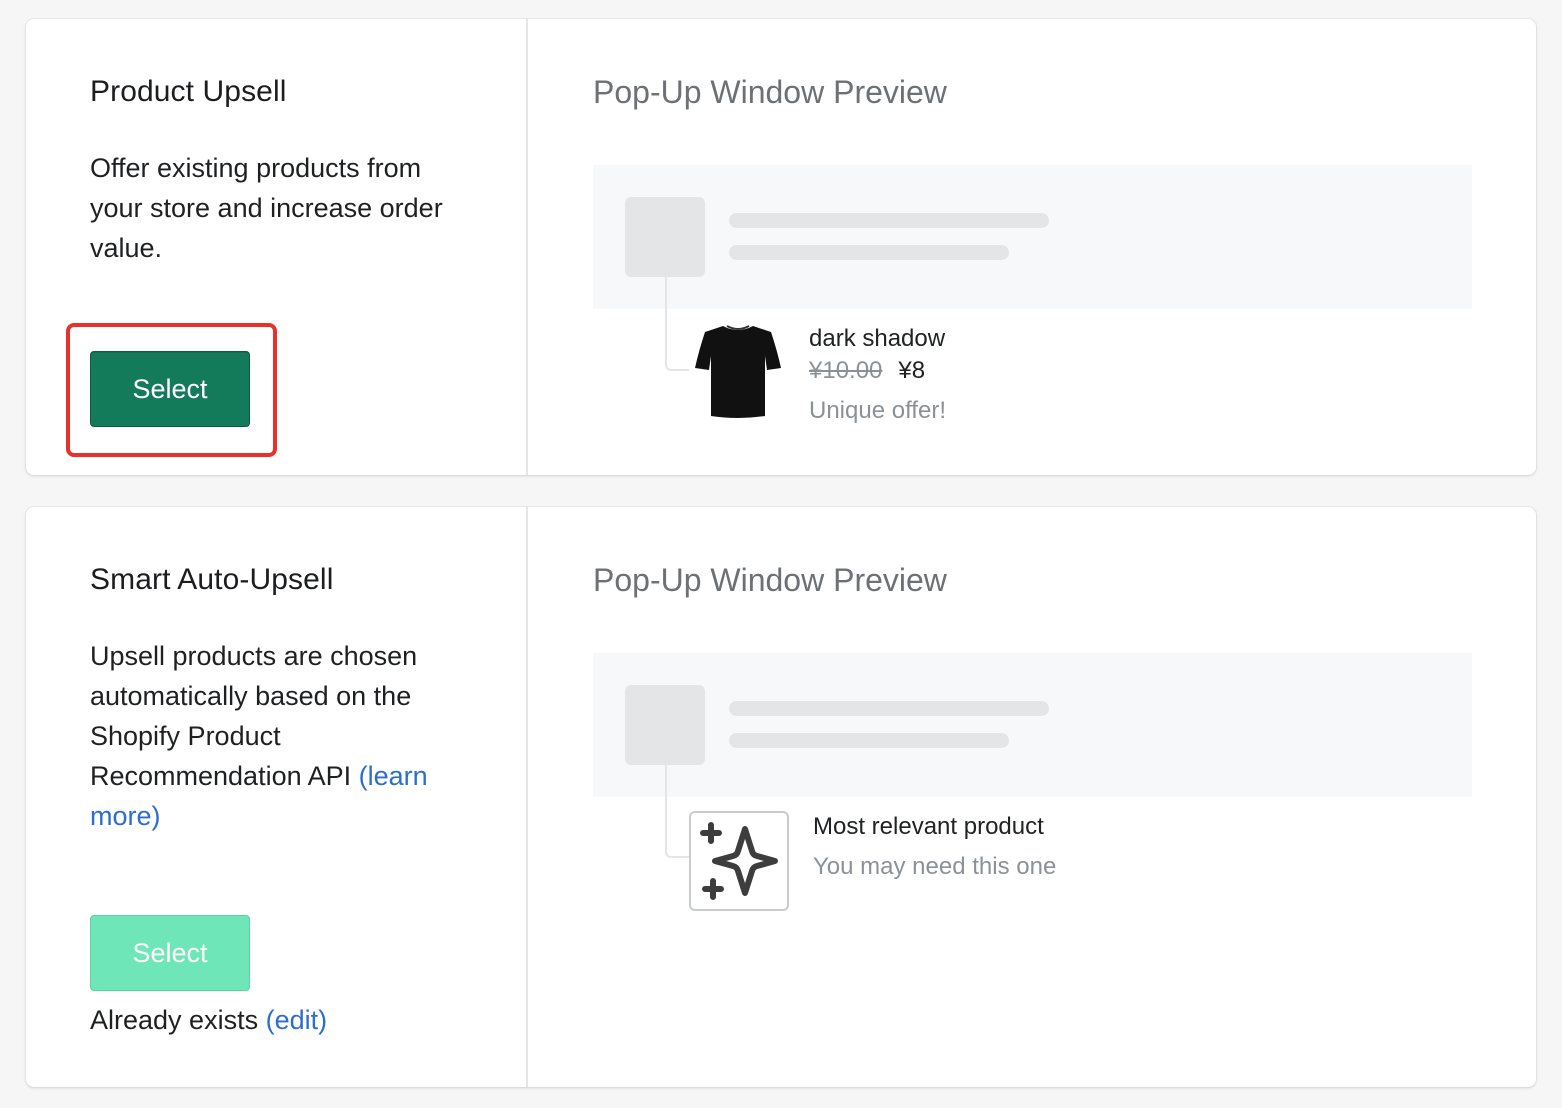 This screenshot has height=1108, width=1562. I want to click on already-exists-label: Already exists, so click(178, 1020).